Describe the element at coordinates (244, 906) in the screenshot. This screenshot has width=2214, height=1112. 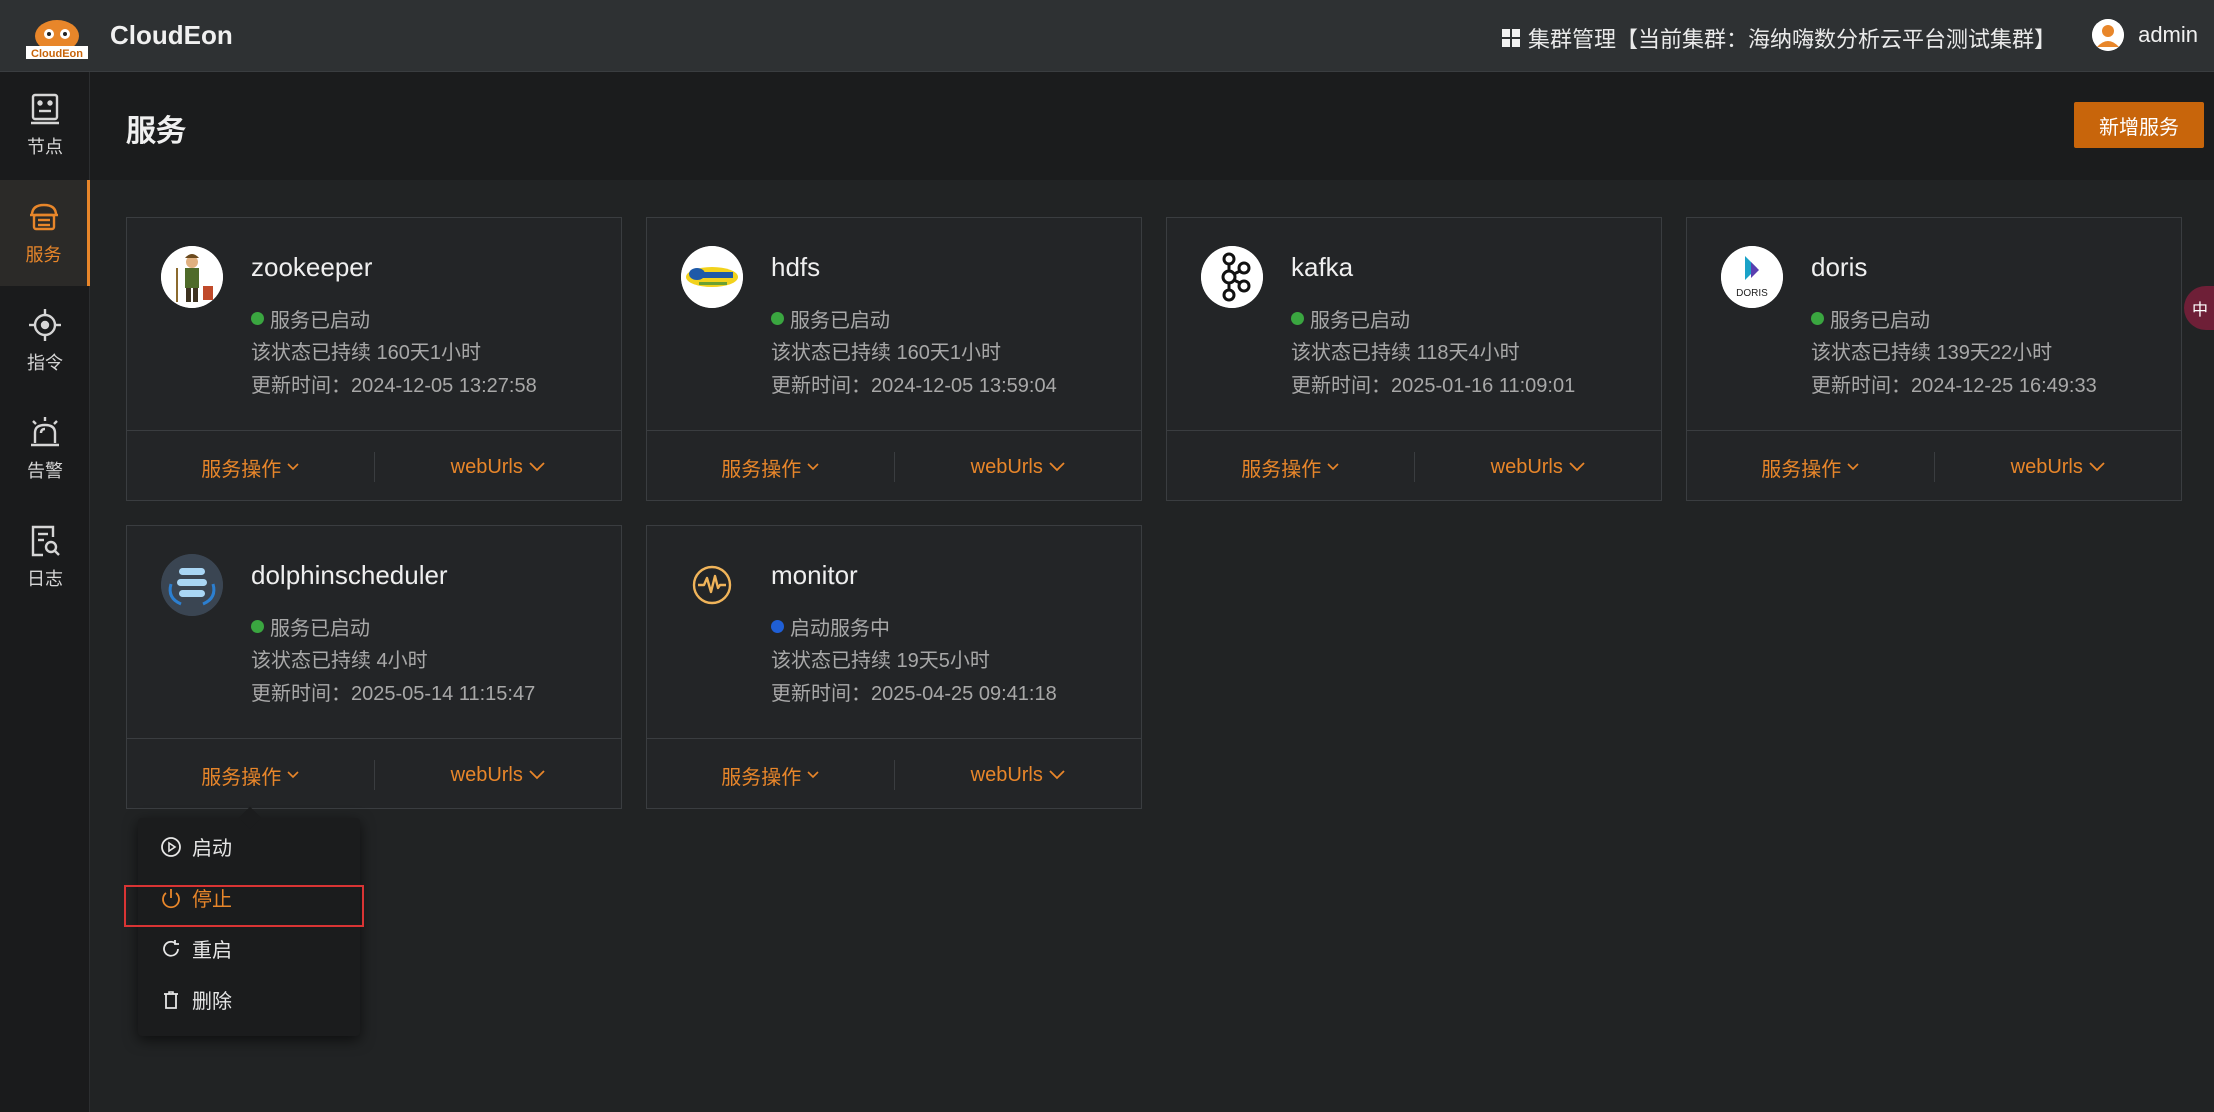
I see `highlight-stop-box` at that location.